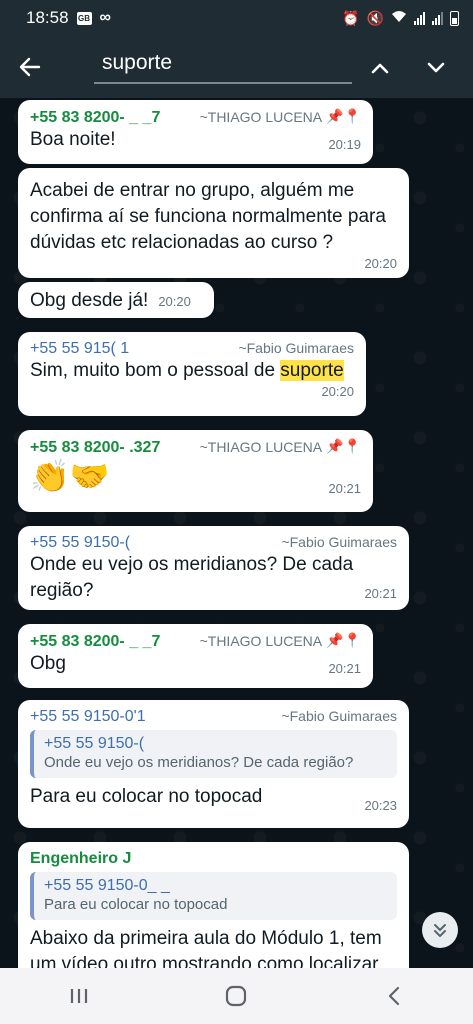  I want to click on sender-phone: +55 55 9150-(, so click(80, 543).